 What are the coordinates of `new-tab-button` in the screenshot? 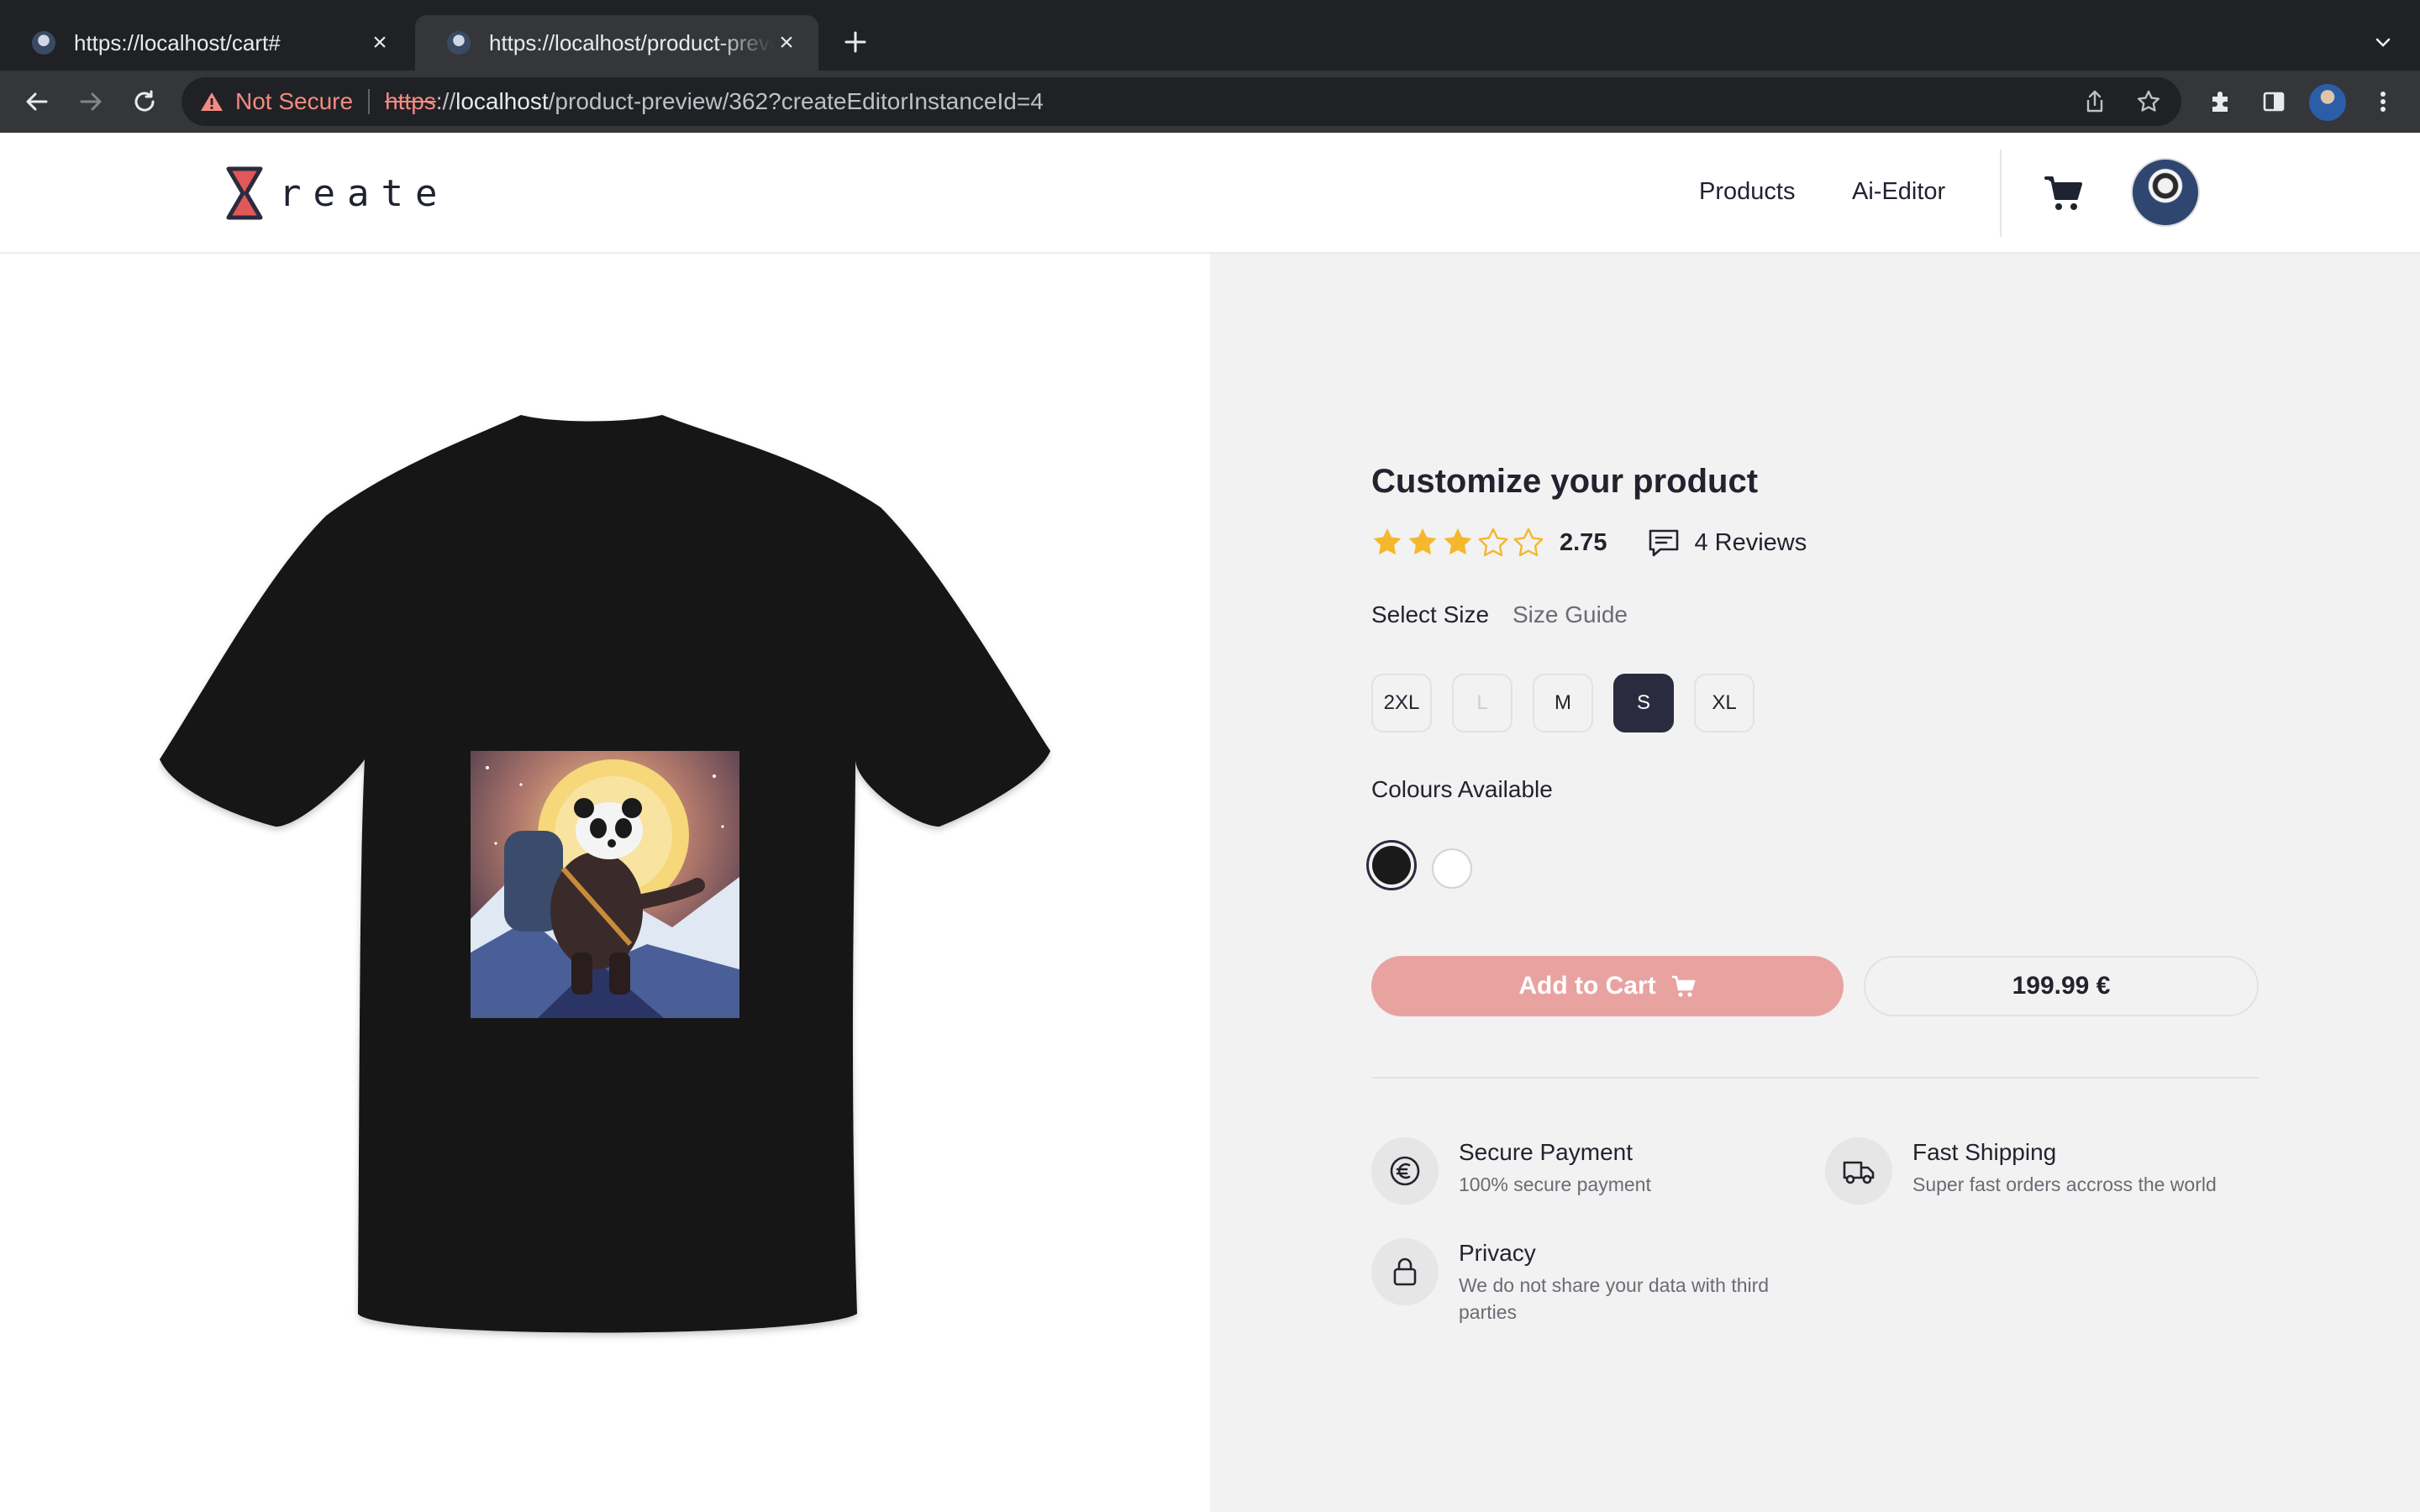 It's located at (855, 42).